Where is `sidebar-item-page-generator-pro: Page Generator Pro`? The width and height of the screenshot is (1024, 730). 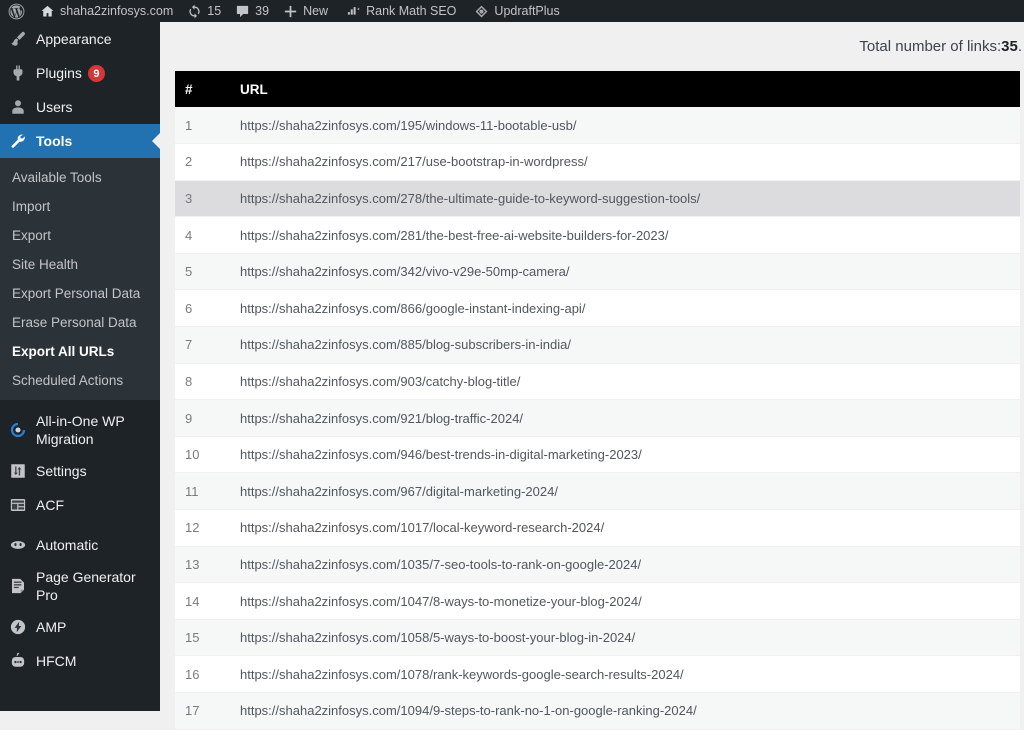 sidebar-item-page-generator-pro: Page Generator Pro is located at coordinates (80, 586).